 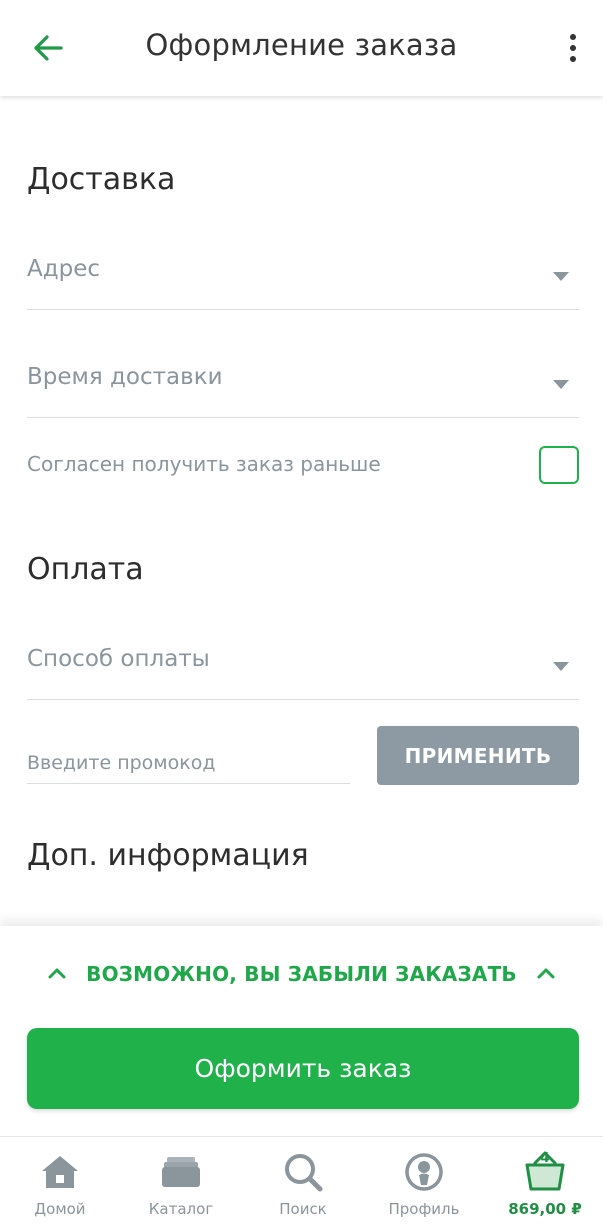 I want to click on delivery-section-title: Доставка, so click(x=101, y=179).